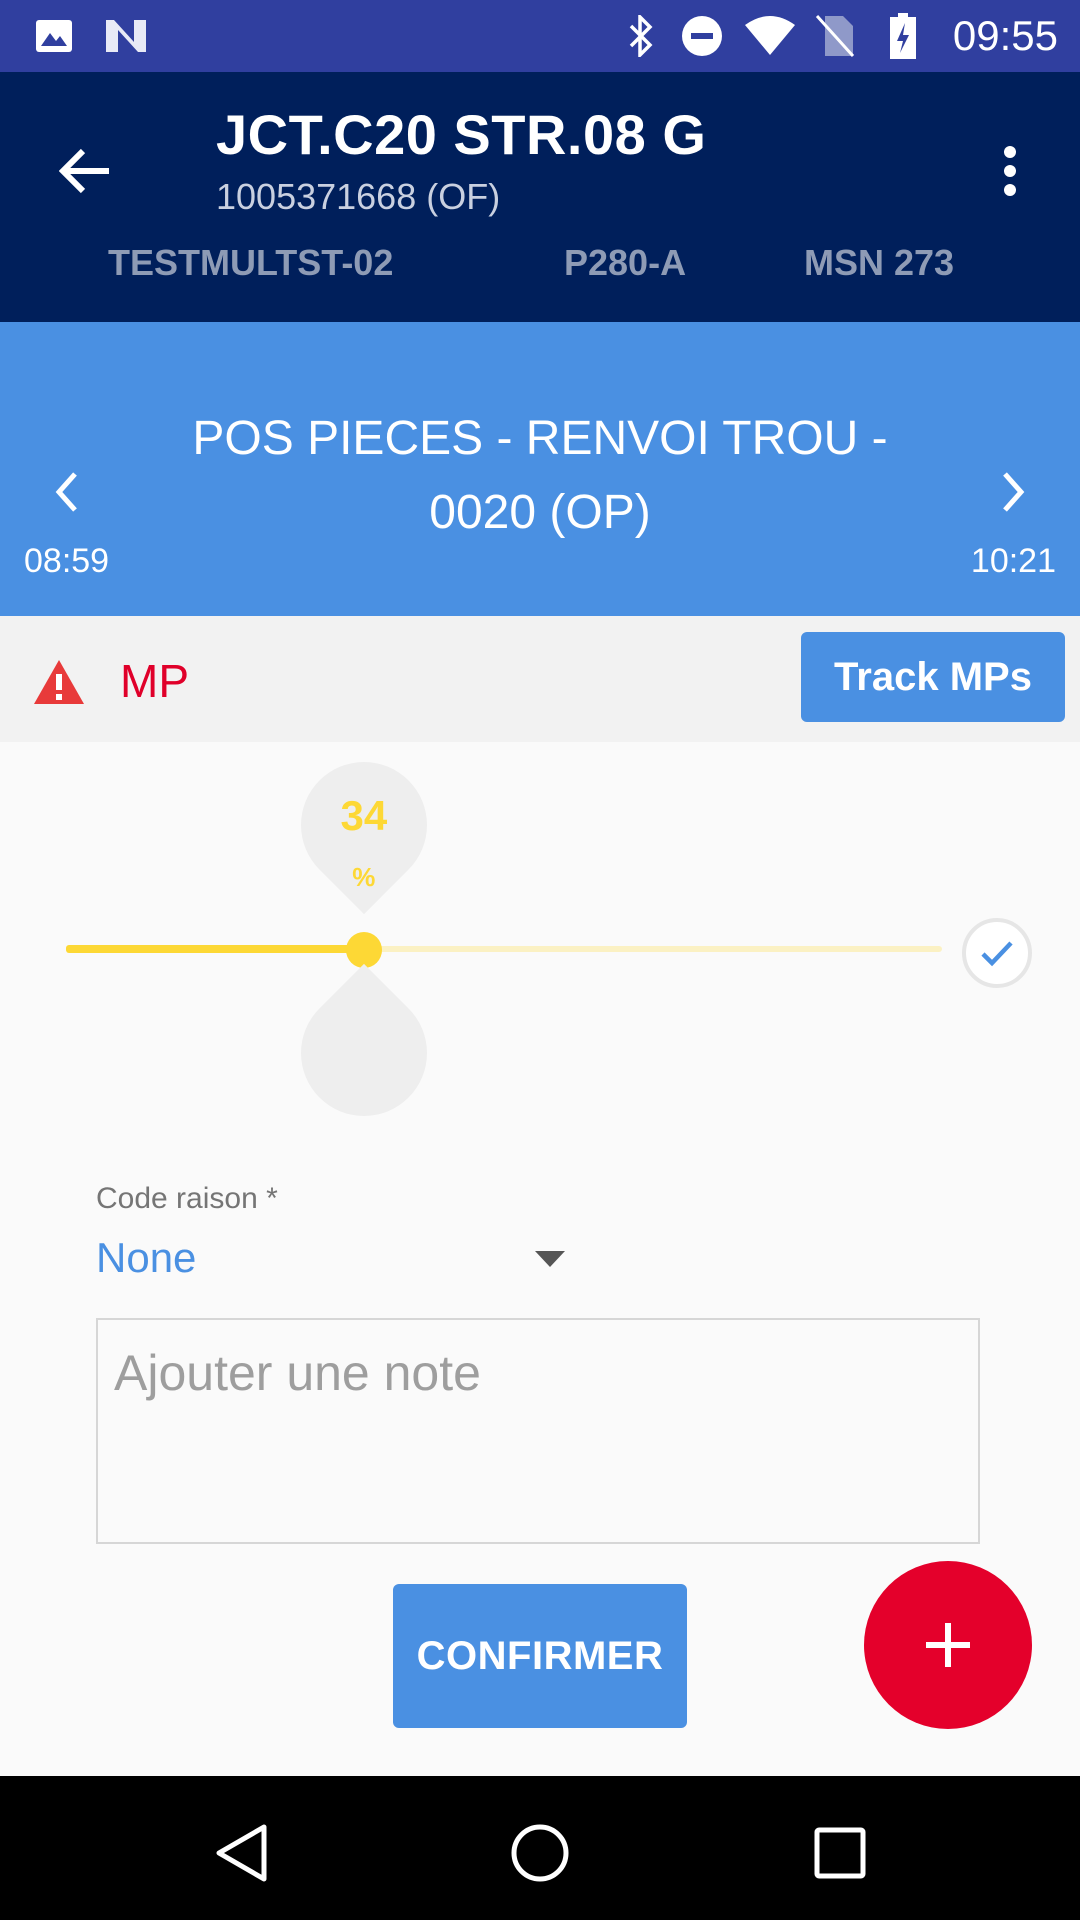 The width and height of the screenshot is (1080, 1920). I want to click on note-input, so click(538, 1431).